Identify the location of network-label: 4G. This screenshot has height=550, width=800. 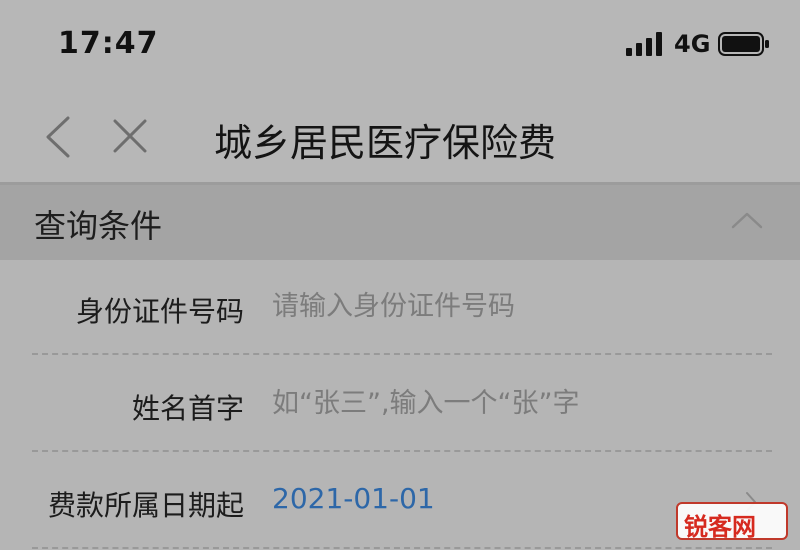
(692, 44).